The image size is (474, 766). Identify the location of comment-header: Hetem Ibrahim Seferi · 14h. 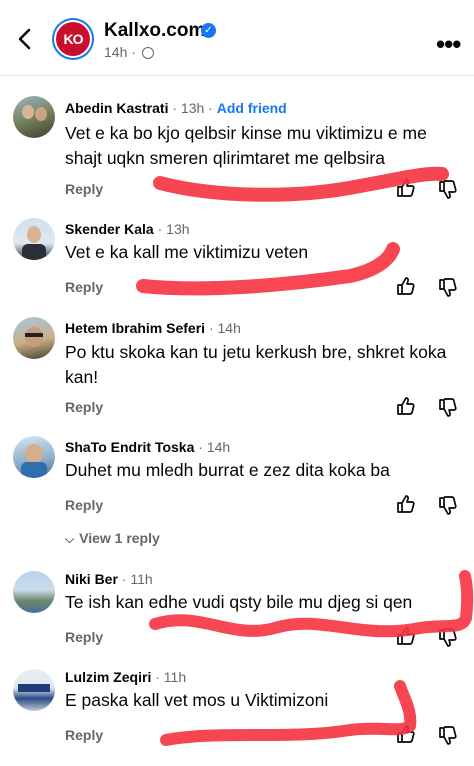
(153, 328).